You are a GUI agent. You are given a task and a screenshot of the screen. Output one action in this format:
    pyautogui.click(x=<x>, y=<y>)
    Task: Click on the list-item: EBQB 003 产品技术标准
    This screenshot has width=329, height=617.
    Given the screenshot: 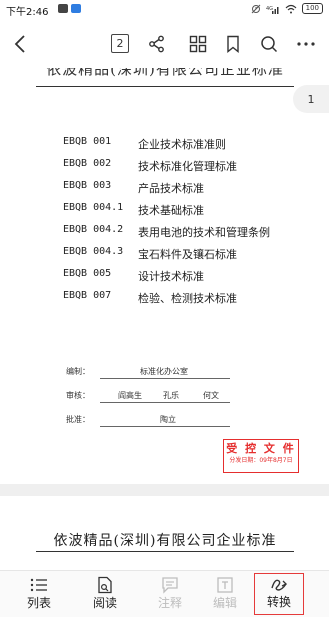 What is the action you would take?
    pyautogui.click(x=183, y=189)
    